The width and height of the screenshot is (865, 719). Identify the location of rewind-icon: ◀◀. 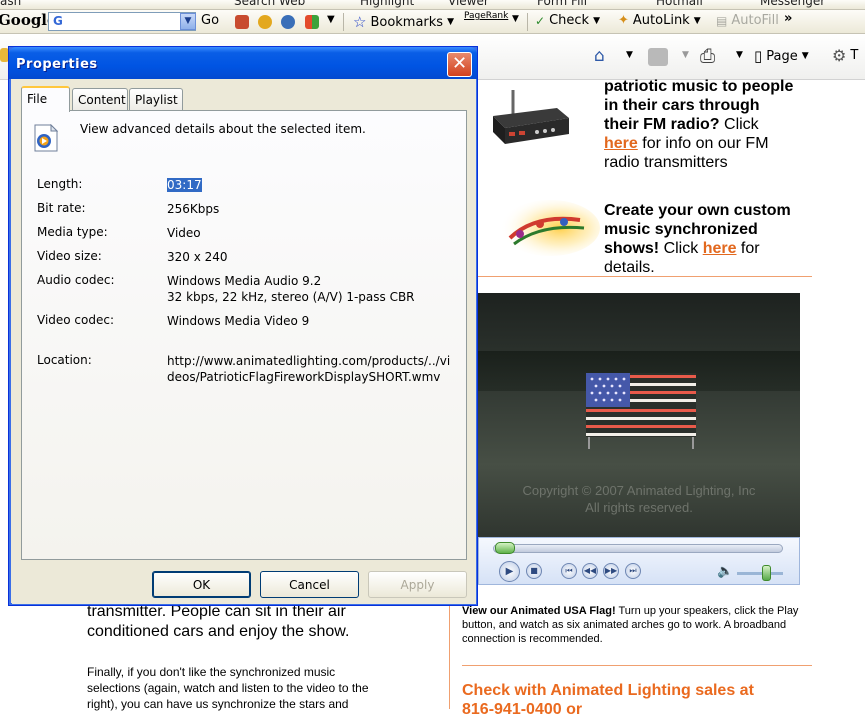
(590, 571).